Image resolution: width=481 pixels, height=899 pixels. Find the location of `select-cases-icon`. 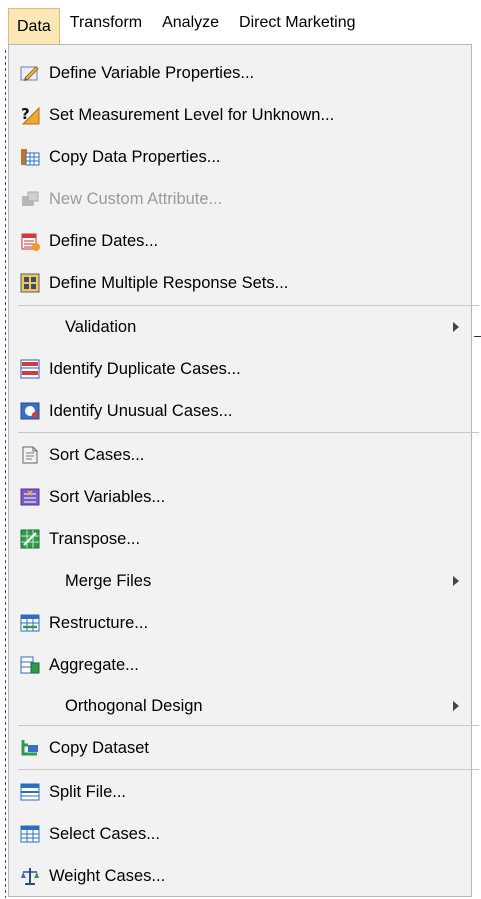

select-cases-icon is located at coordinates (30, 834).